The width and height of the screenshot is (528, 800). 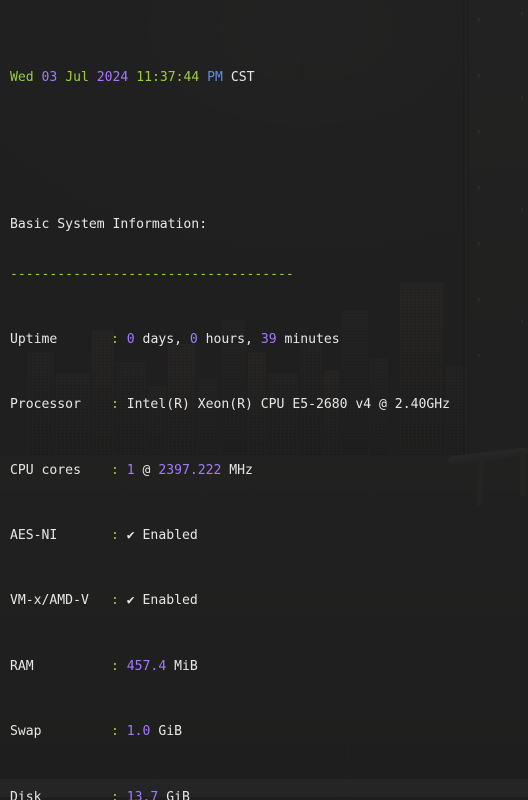 I want to click on basic-row-cpu-cores: CPU cores: 1 @ 2397.222 MHz, so click(x=131, y=470).